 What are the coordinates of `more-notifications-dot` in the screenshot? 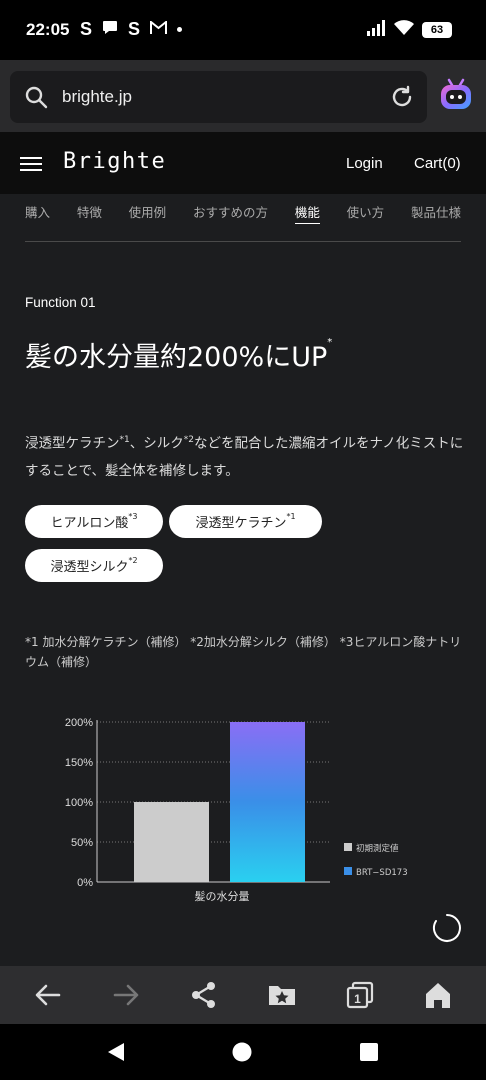 It's located at (180, 29).